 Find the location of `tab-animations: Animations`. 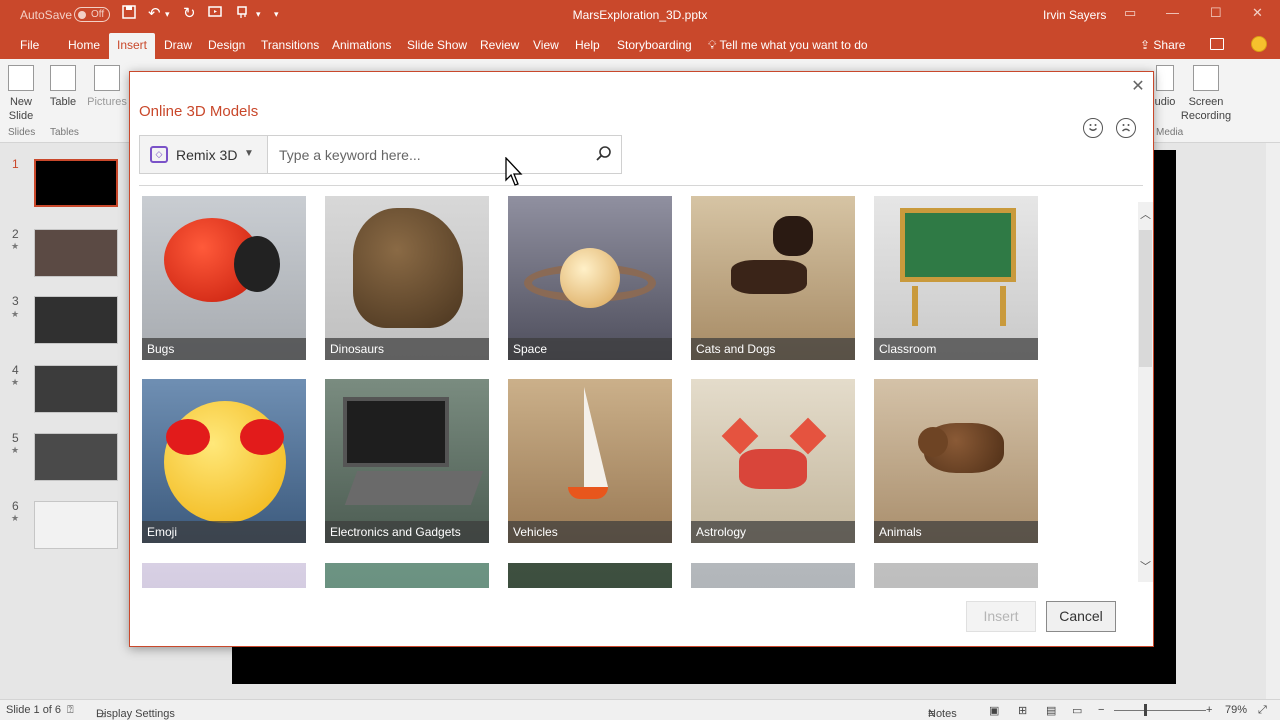

tab-animations: Animations is located at coordinates (361, 45).